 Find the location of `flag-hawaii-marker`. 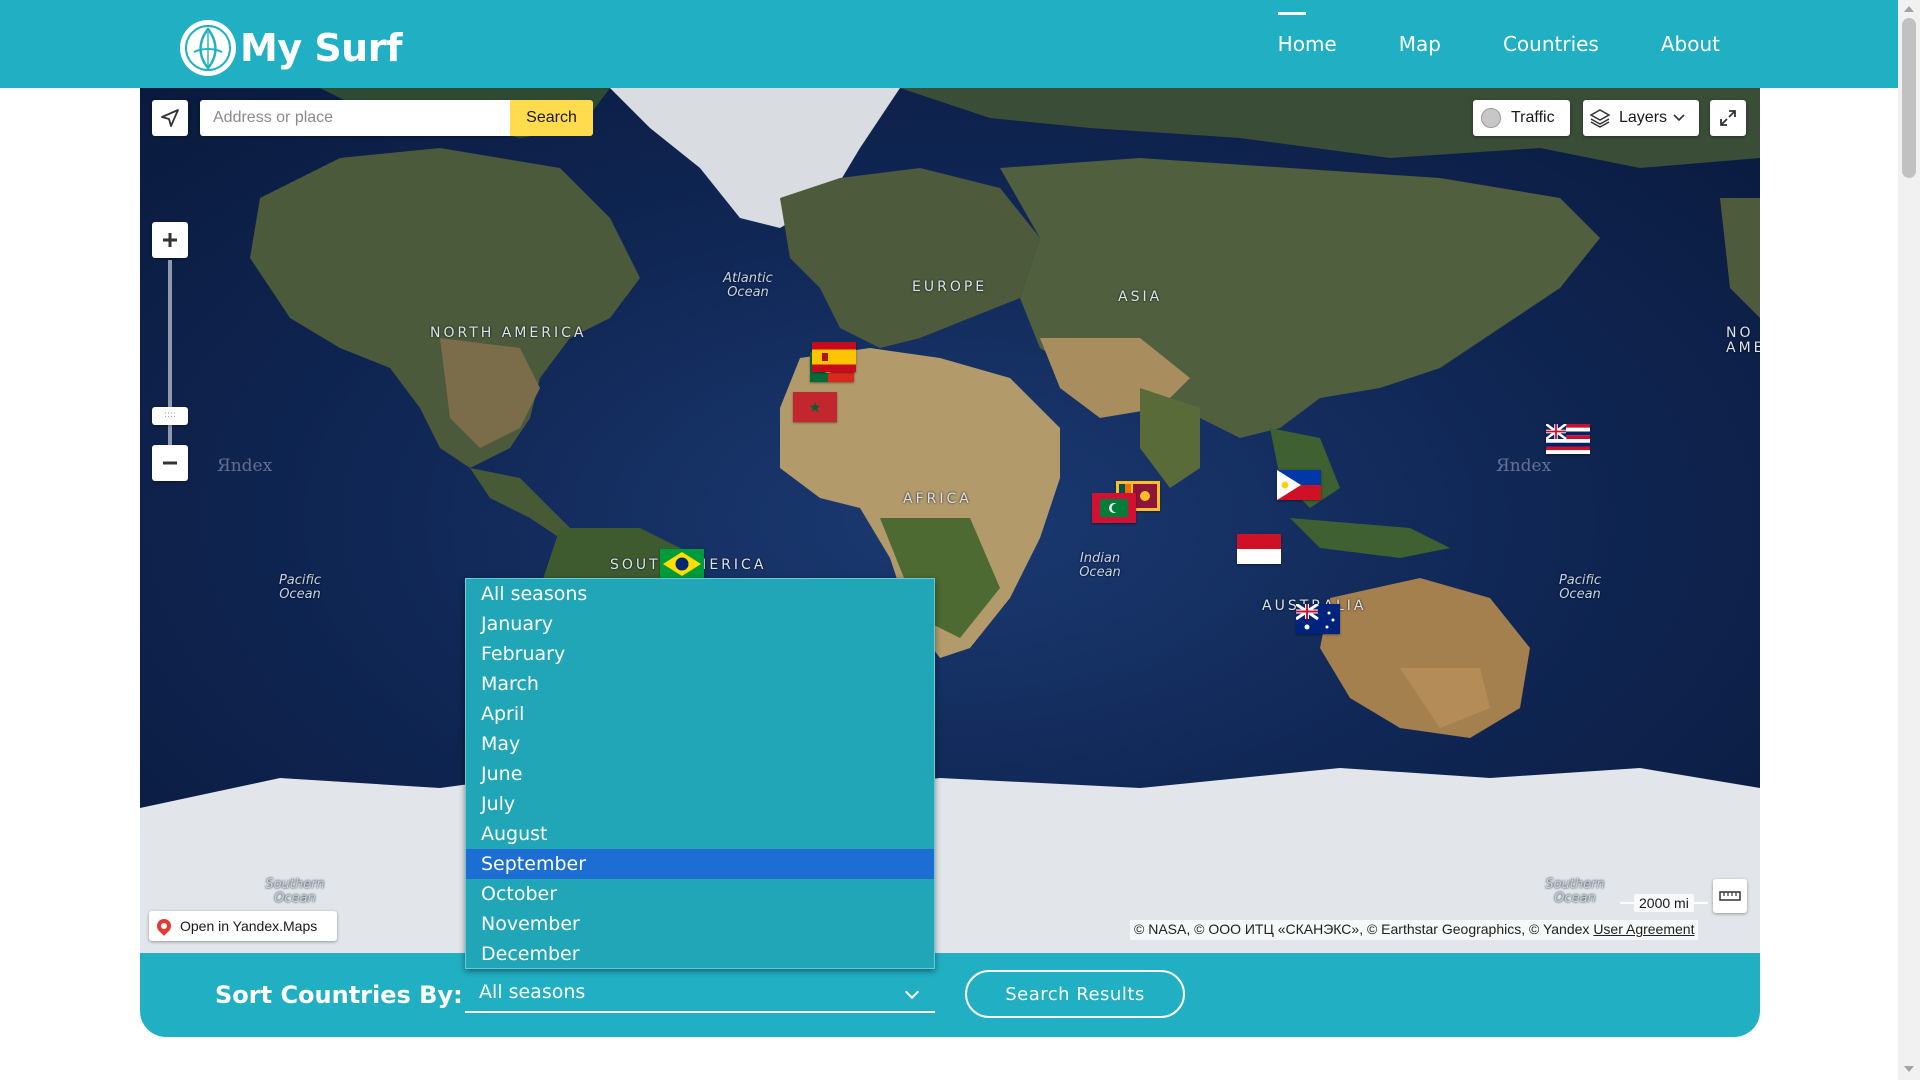

flag-hawaii-marker is located at coordinates (1568, 439).